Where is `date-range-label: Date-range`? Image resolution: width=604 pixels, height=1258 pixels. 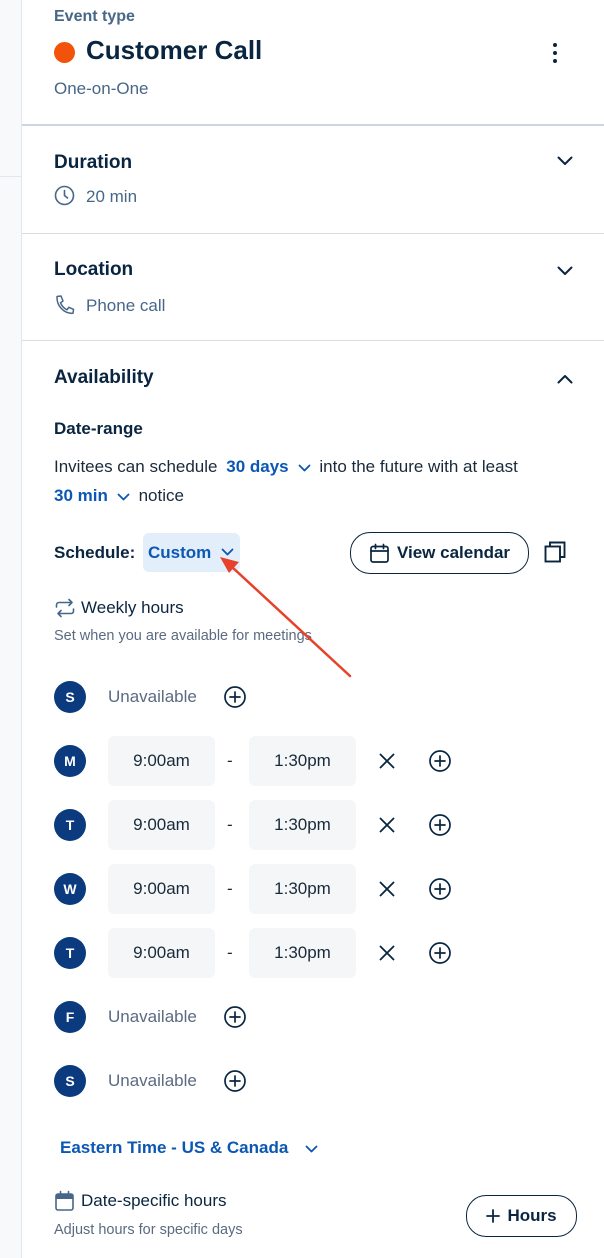
date-range-label: Date-range is located at coordinates (98, 428).